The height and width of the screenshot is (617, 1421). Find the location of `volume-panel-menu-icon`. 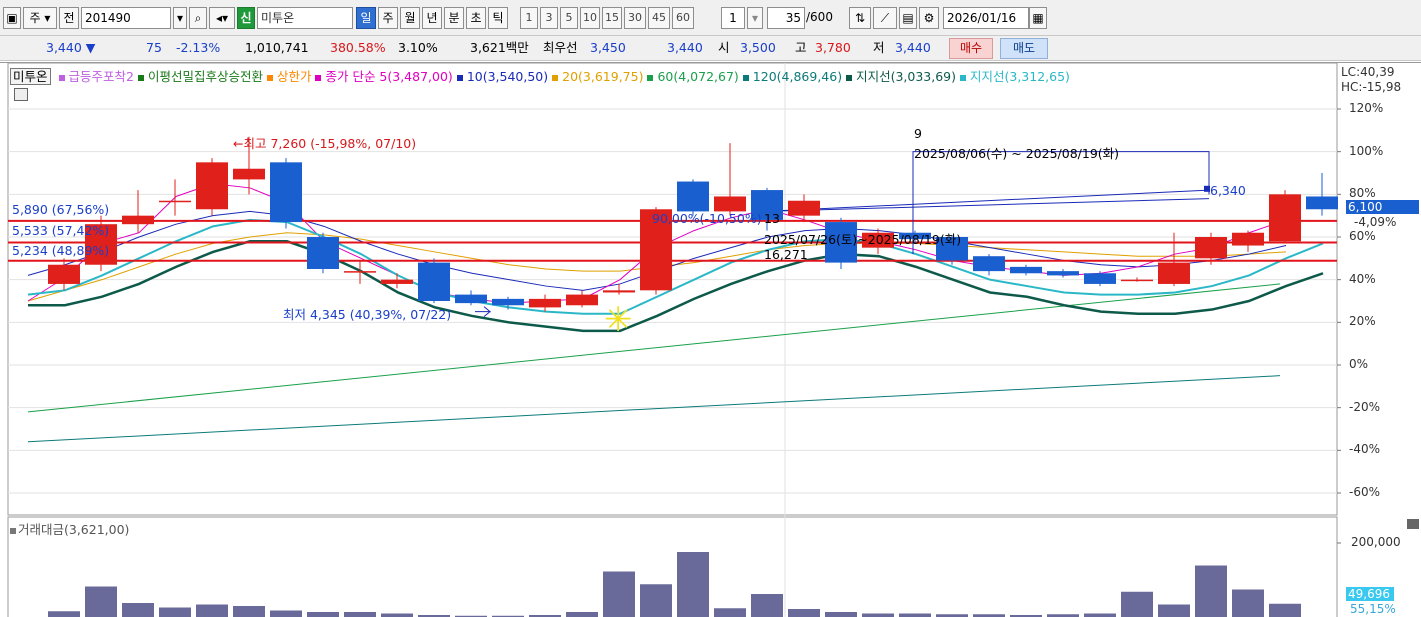

volume-panel-menu-icon is located at coordinates (1413, 524).